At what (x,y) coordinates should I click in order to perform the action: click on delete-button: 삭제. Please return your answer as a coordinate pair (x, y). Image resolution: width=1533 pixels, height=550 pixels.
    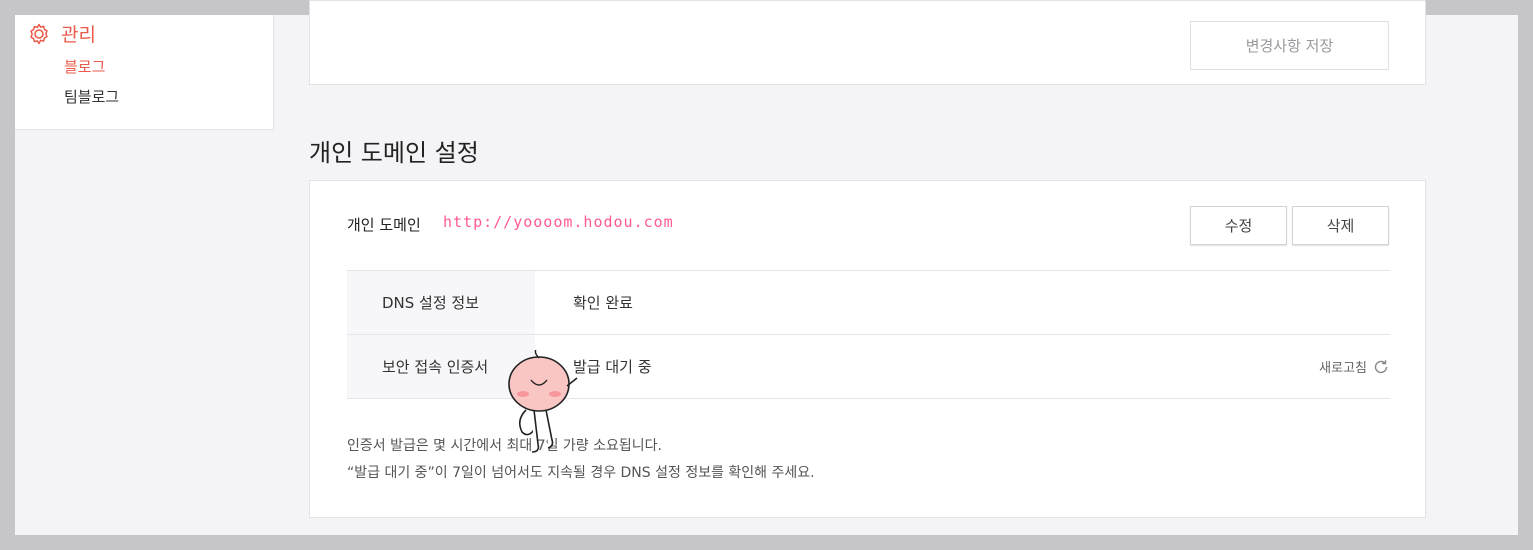
    Looking at the image, I should click on (1340, 225).